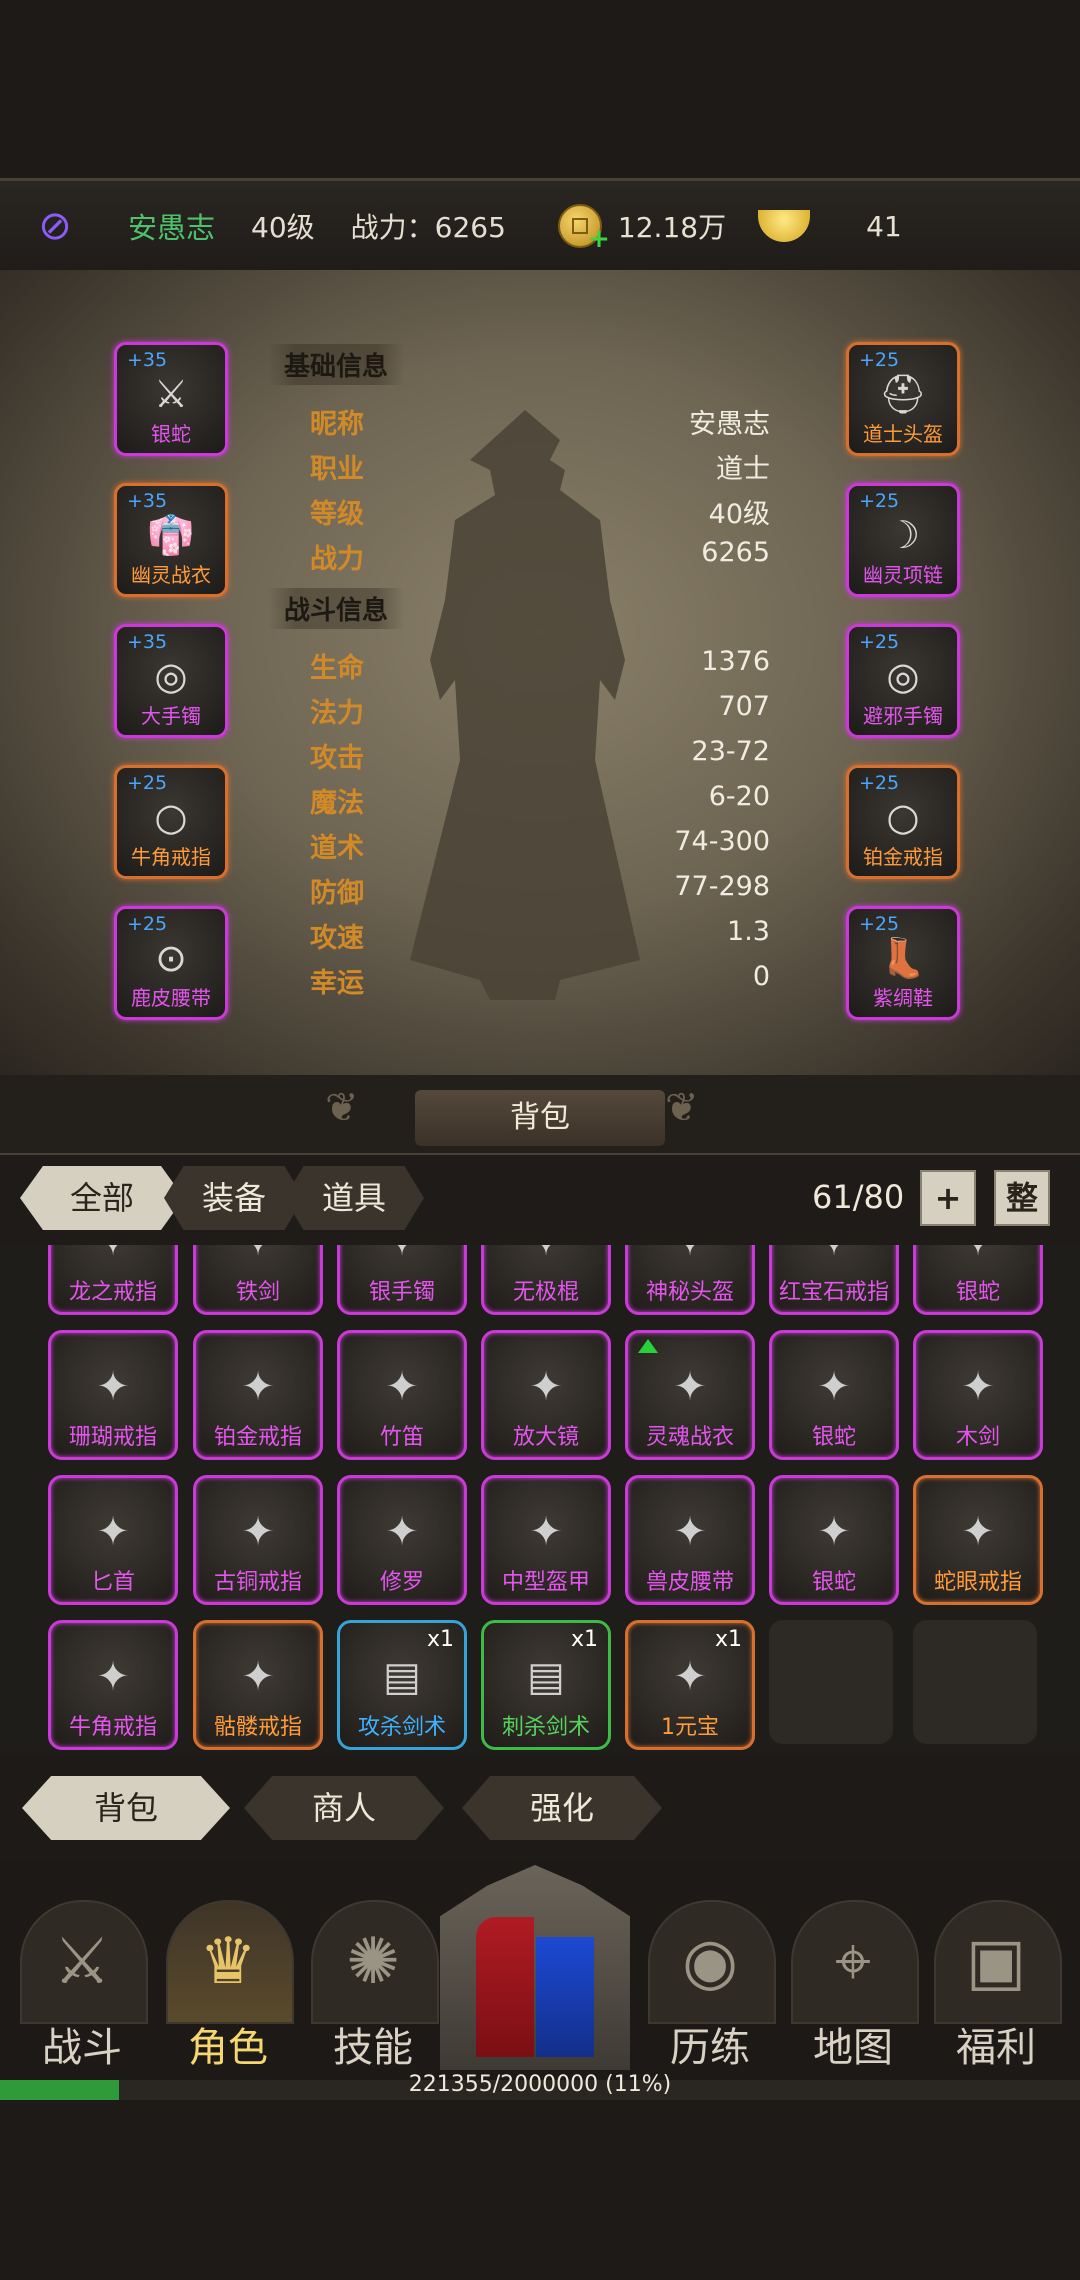 The height and width of the screenshot is (2280, 1080). I want to click on bag-item: ✦ 竹笛, so click(402, 1395).